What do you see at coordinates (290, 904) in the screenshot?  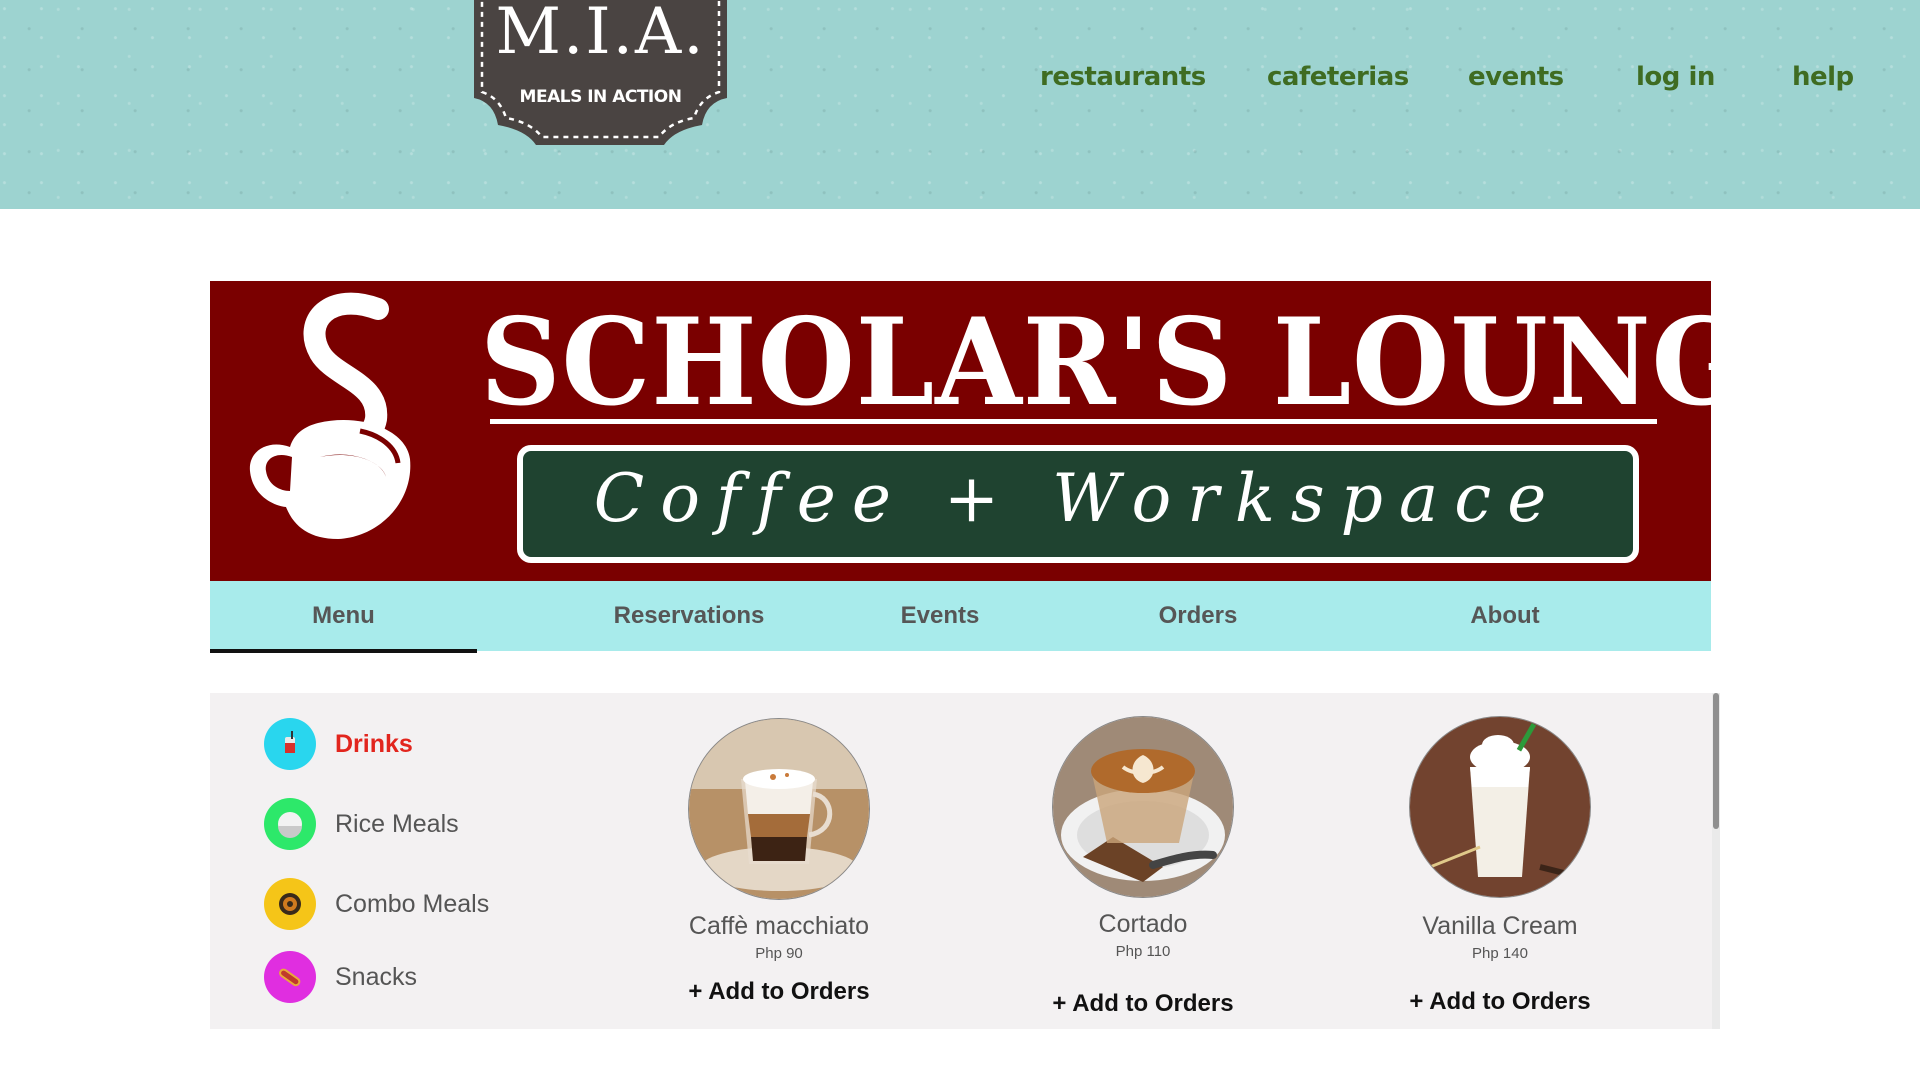 I see `plate-icon` at bounding box center [290, 904].